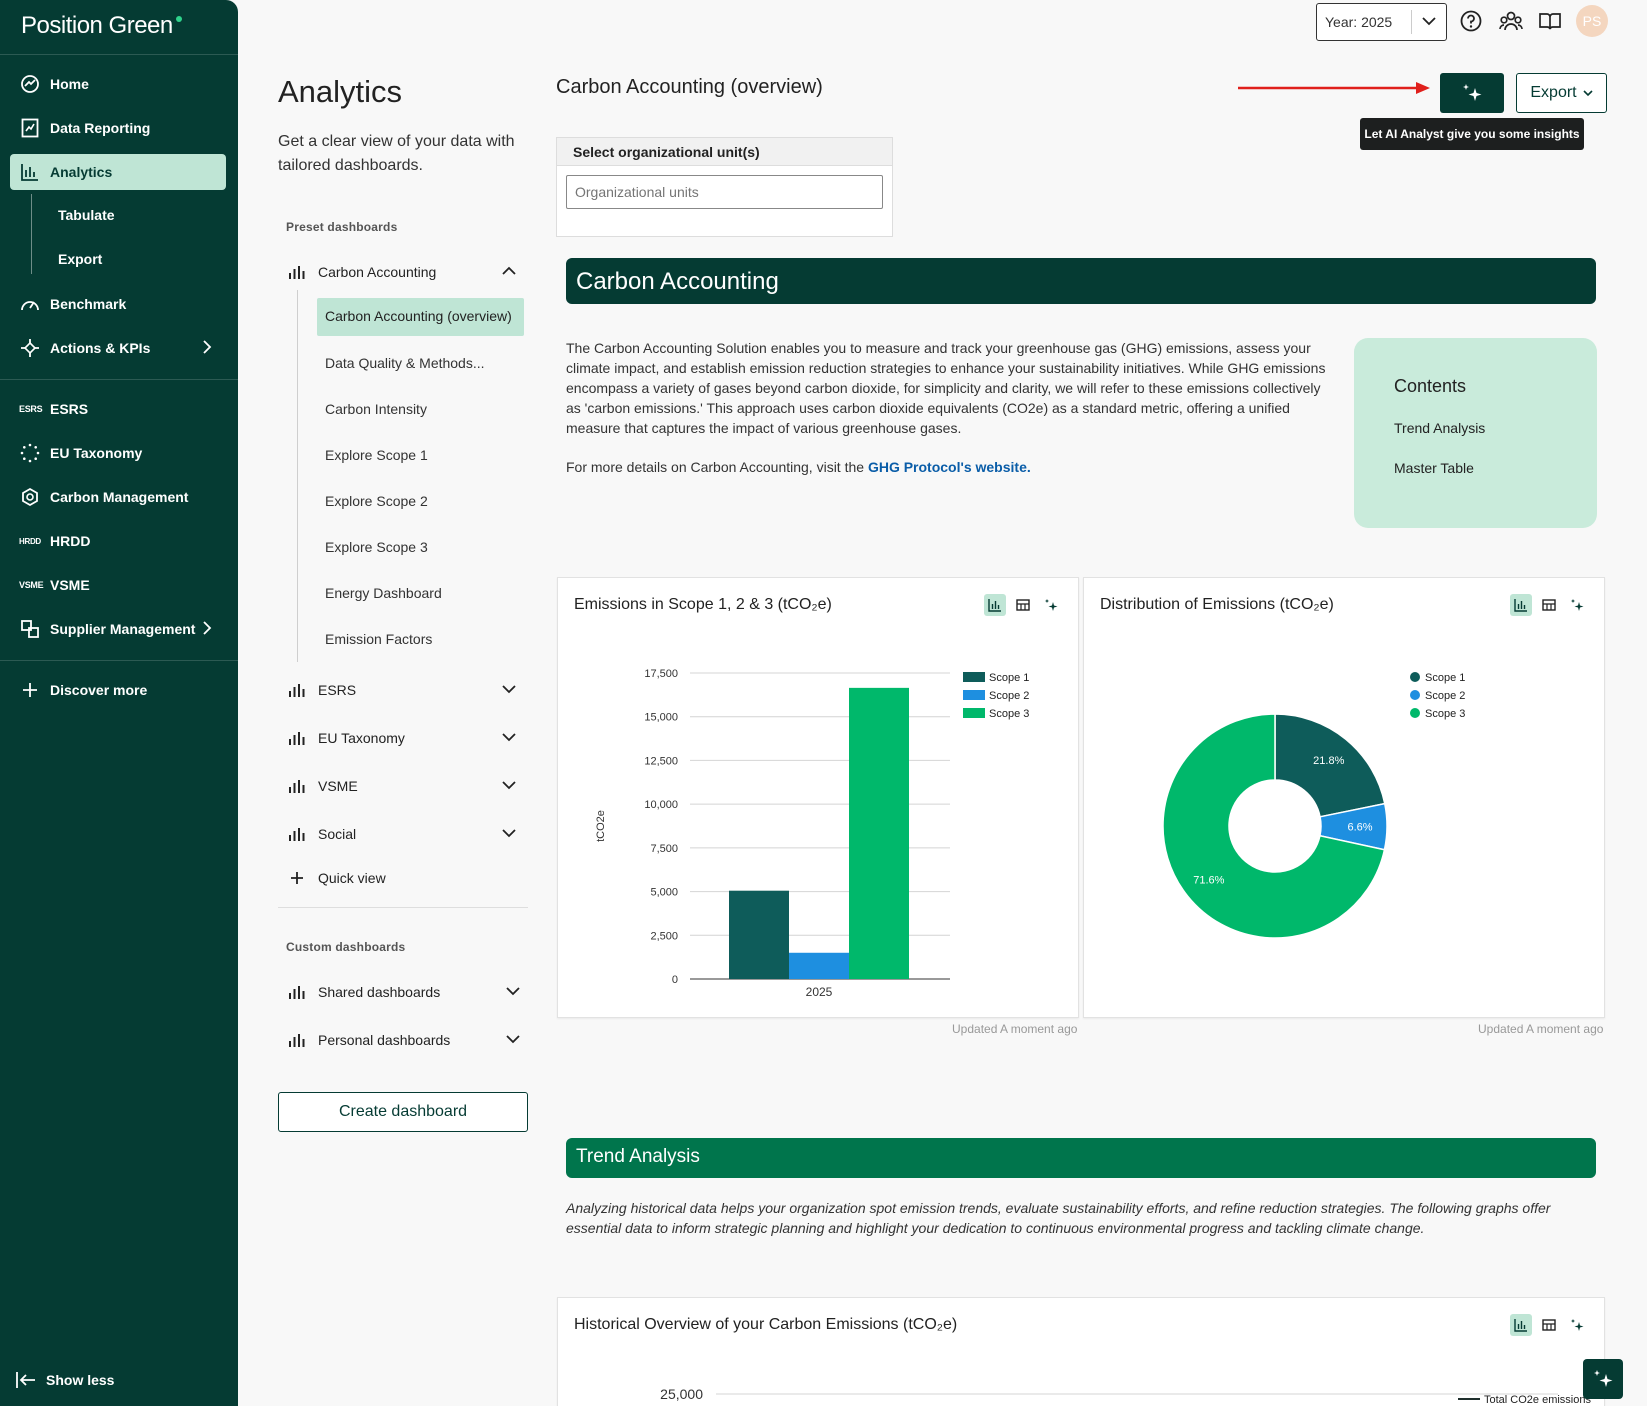 This screenshot has height=1406, width=1647. What do you see at coordinates (80, 1380) in the screenshot?
I see `nav-label: Show less` at bounding box center [80, 1380].